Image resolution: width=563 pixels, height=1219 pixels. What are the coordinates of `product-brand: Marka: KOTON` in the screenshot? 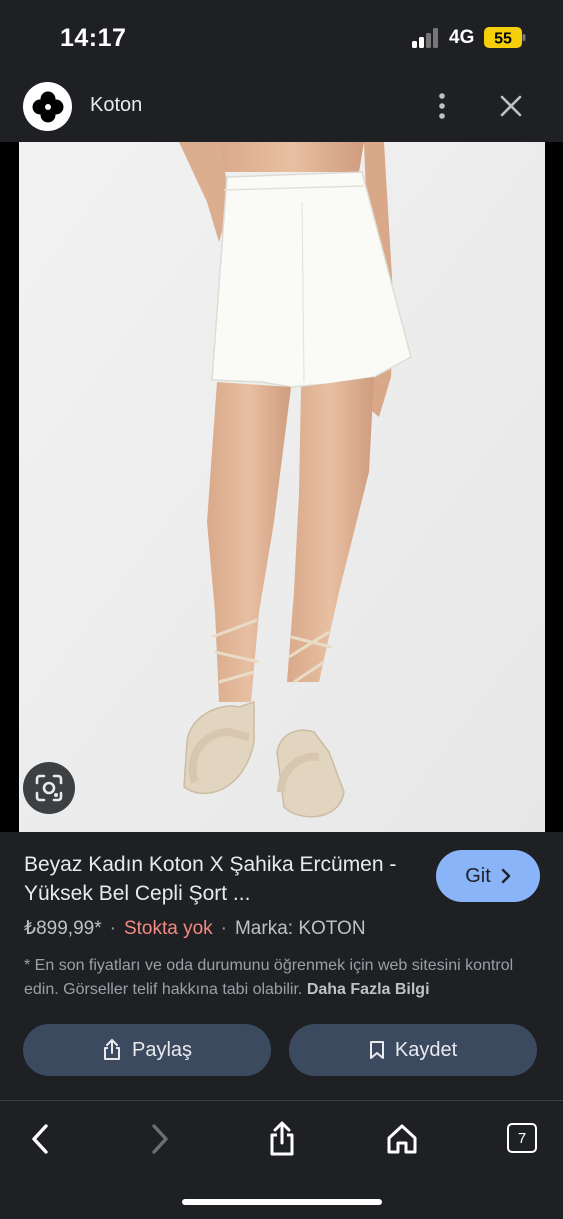 It's located at (300, 928).